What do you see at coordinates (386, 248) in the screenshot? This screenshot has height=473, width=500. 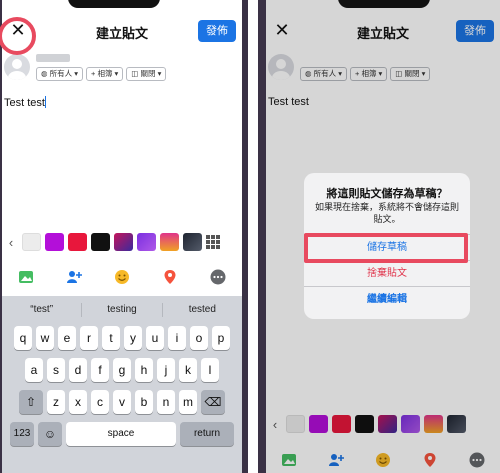 I see `save-draft-highlight-box` at bounding box center [386, 248].